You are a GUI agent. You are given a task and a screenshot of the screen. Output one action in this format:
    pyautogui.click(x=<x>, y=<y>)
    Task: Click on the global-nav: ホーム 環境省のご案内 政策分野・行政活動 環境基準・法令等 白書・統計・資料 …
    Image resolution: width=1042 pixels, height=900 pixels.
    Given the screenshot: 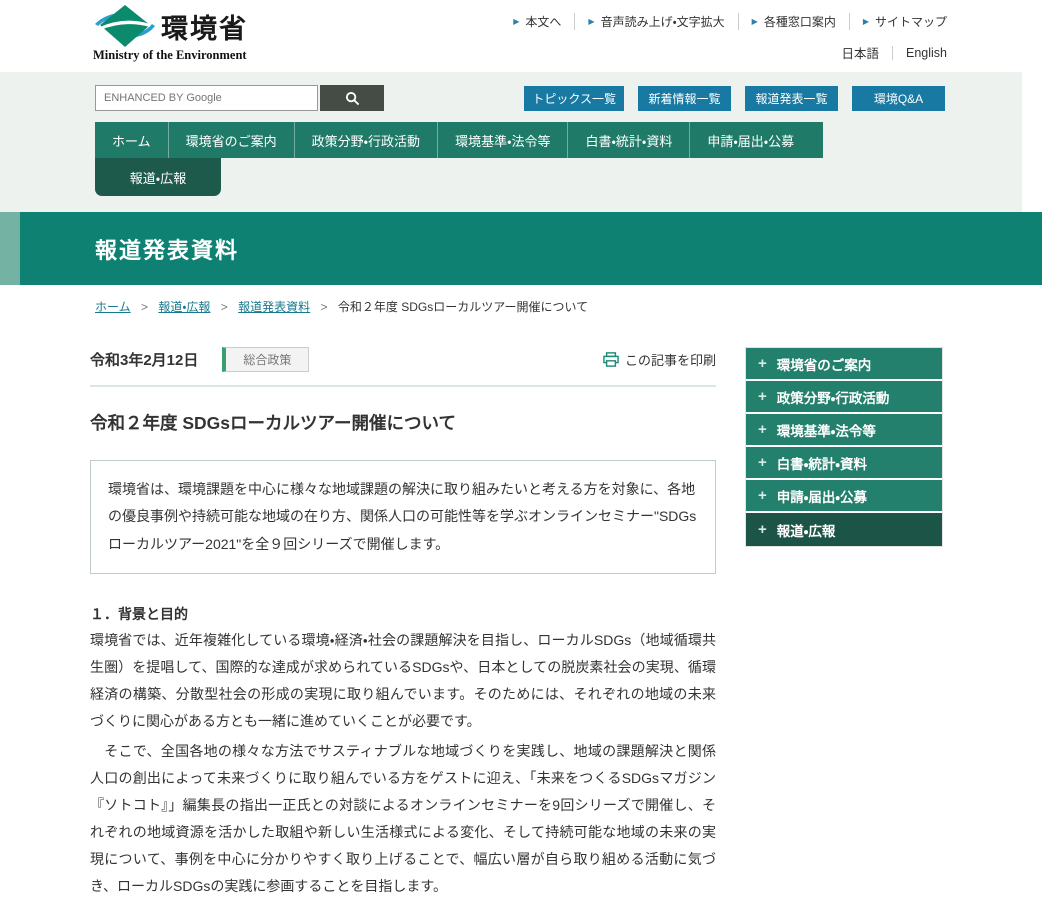 What is the action you would take?
    pyautogui.click(x=459, y=140)
    